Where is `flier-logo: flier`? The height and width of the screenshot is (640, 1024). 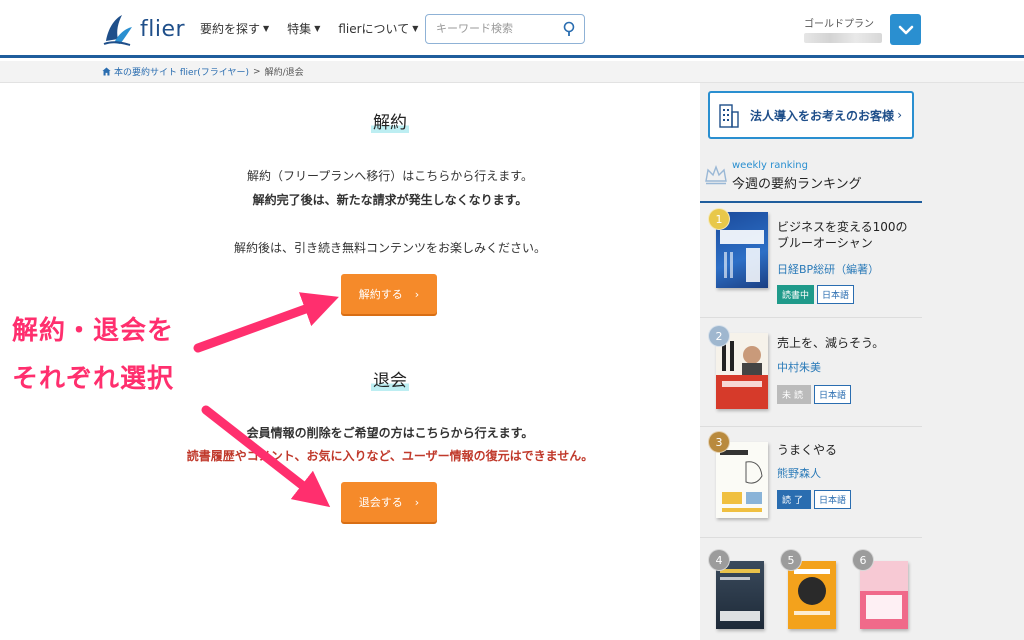
flier-logo: flier is located at coordinates (142, 29).